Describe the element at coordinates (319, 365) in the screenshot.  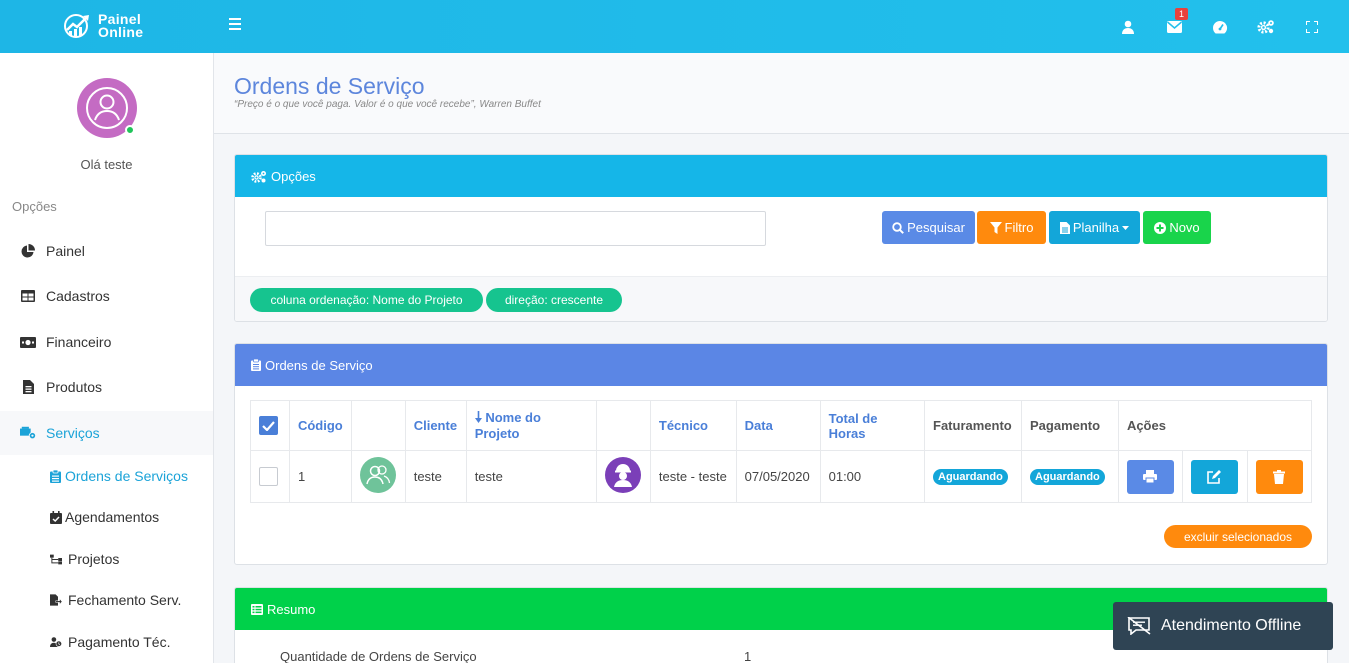
I see `orders-title: Ordens de Serviço` at that location.